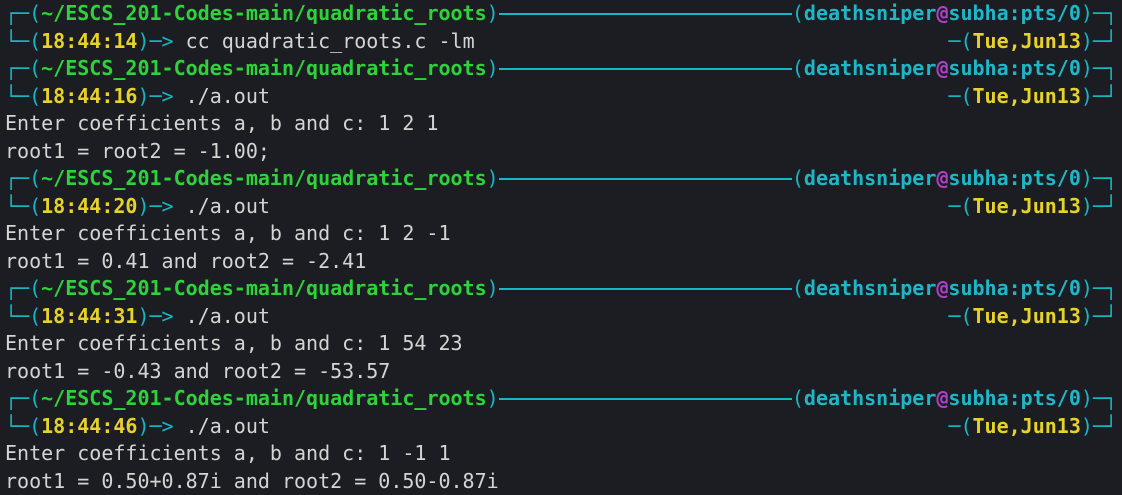 The width and height of the screenshot is (1122, 495). Describe the element at coordinates (330, 40) in the screenshot. I see `command-text: cc quadratic_roots.c -lm` at that location.